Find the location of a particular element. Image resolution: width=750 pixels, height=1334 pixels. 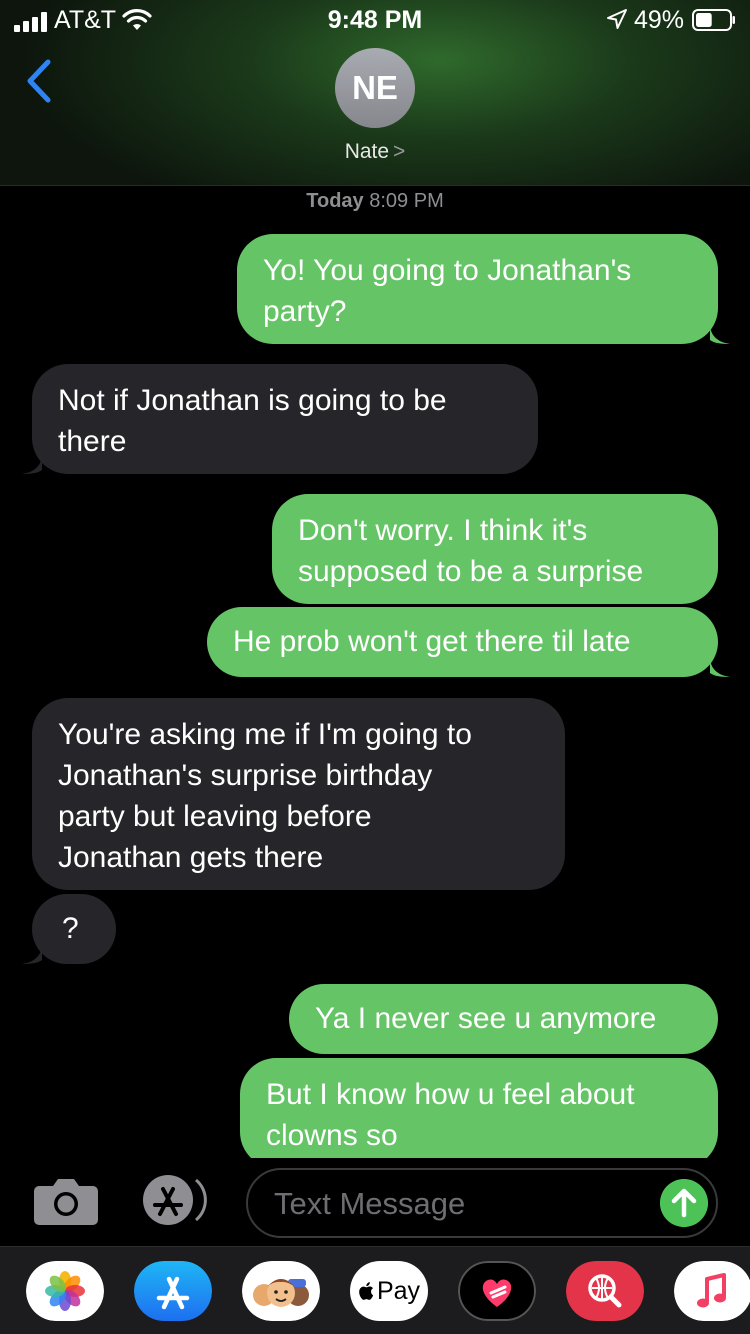

apple-pay-label: Pay is located at coordinates (398, 1290).